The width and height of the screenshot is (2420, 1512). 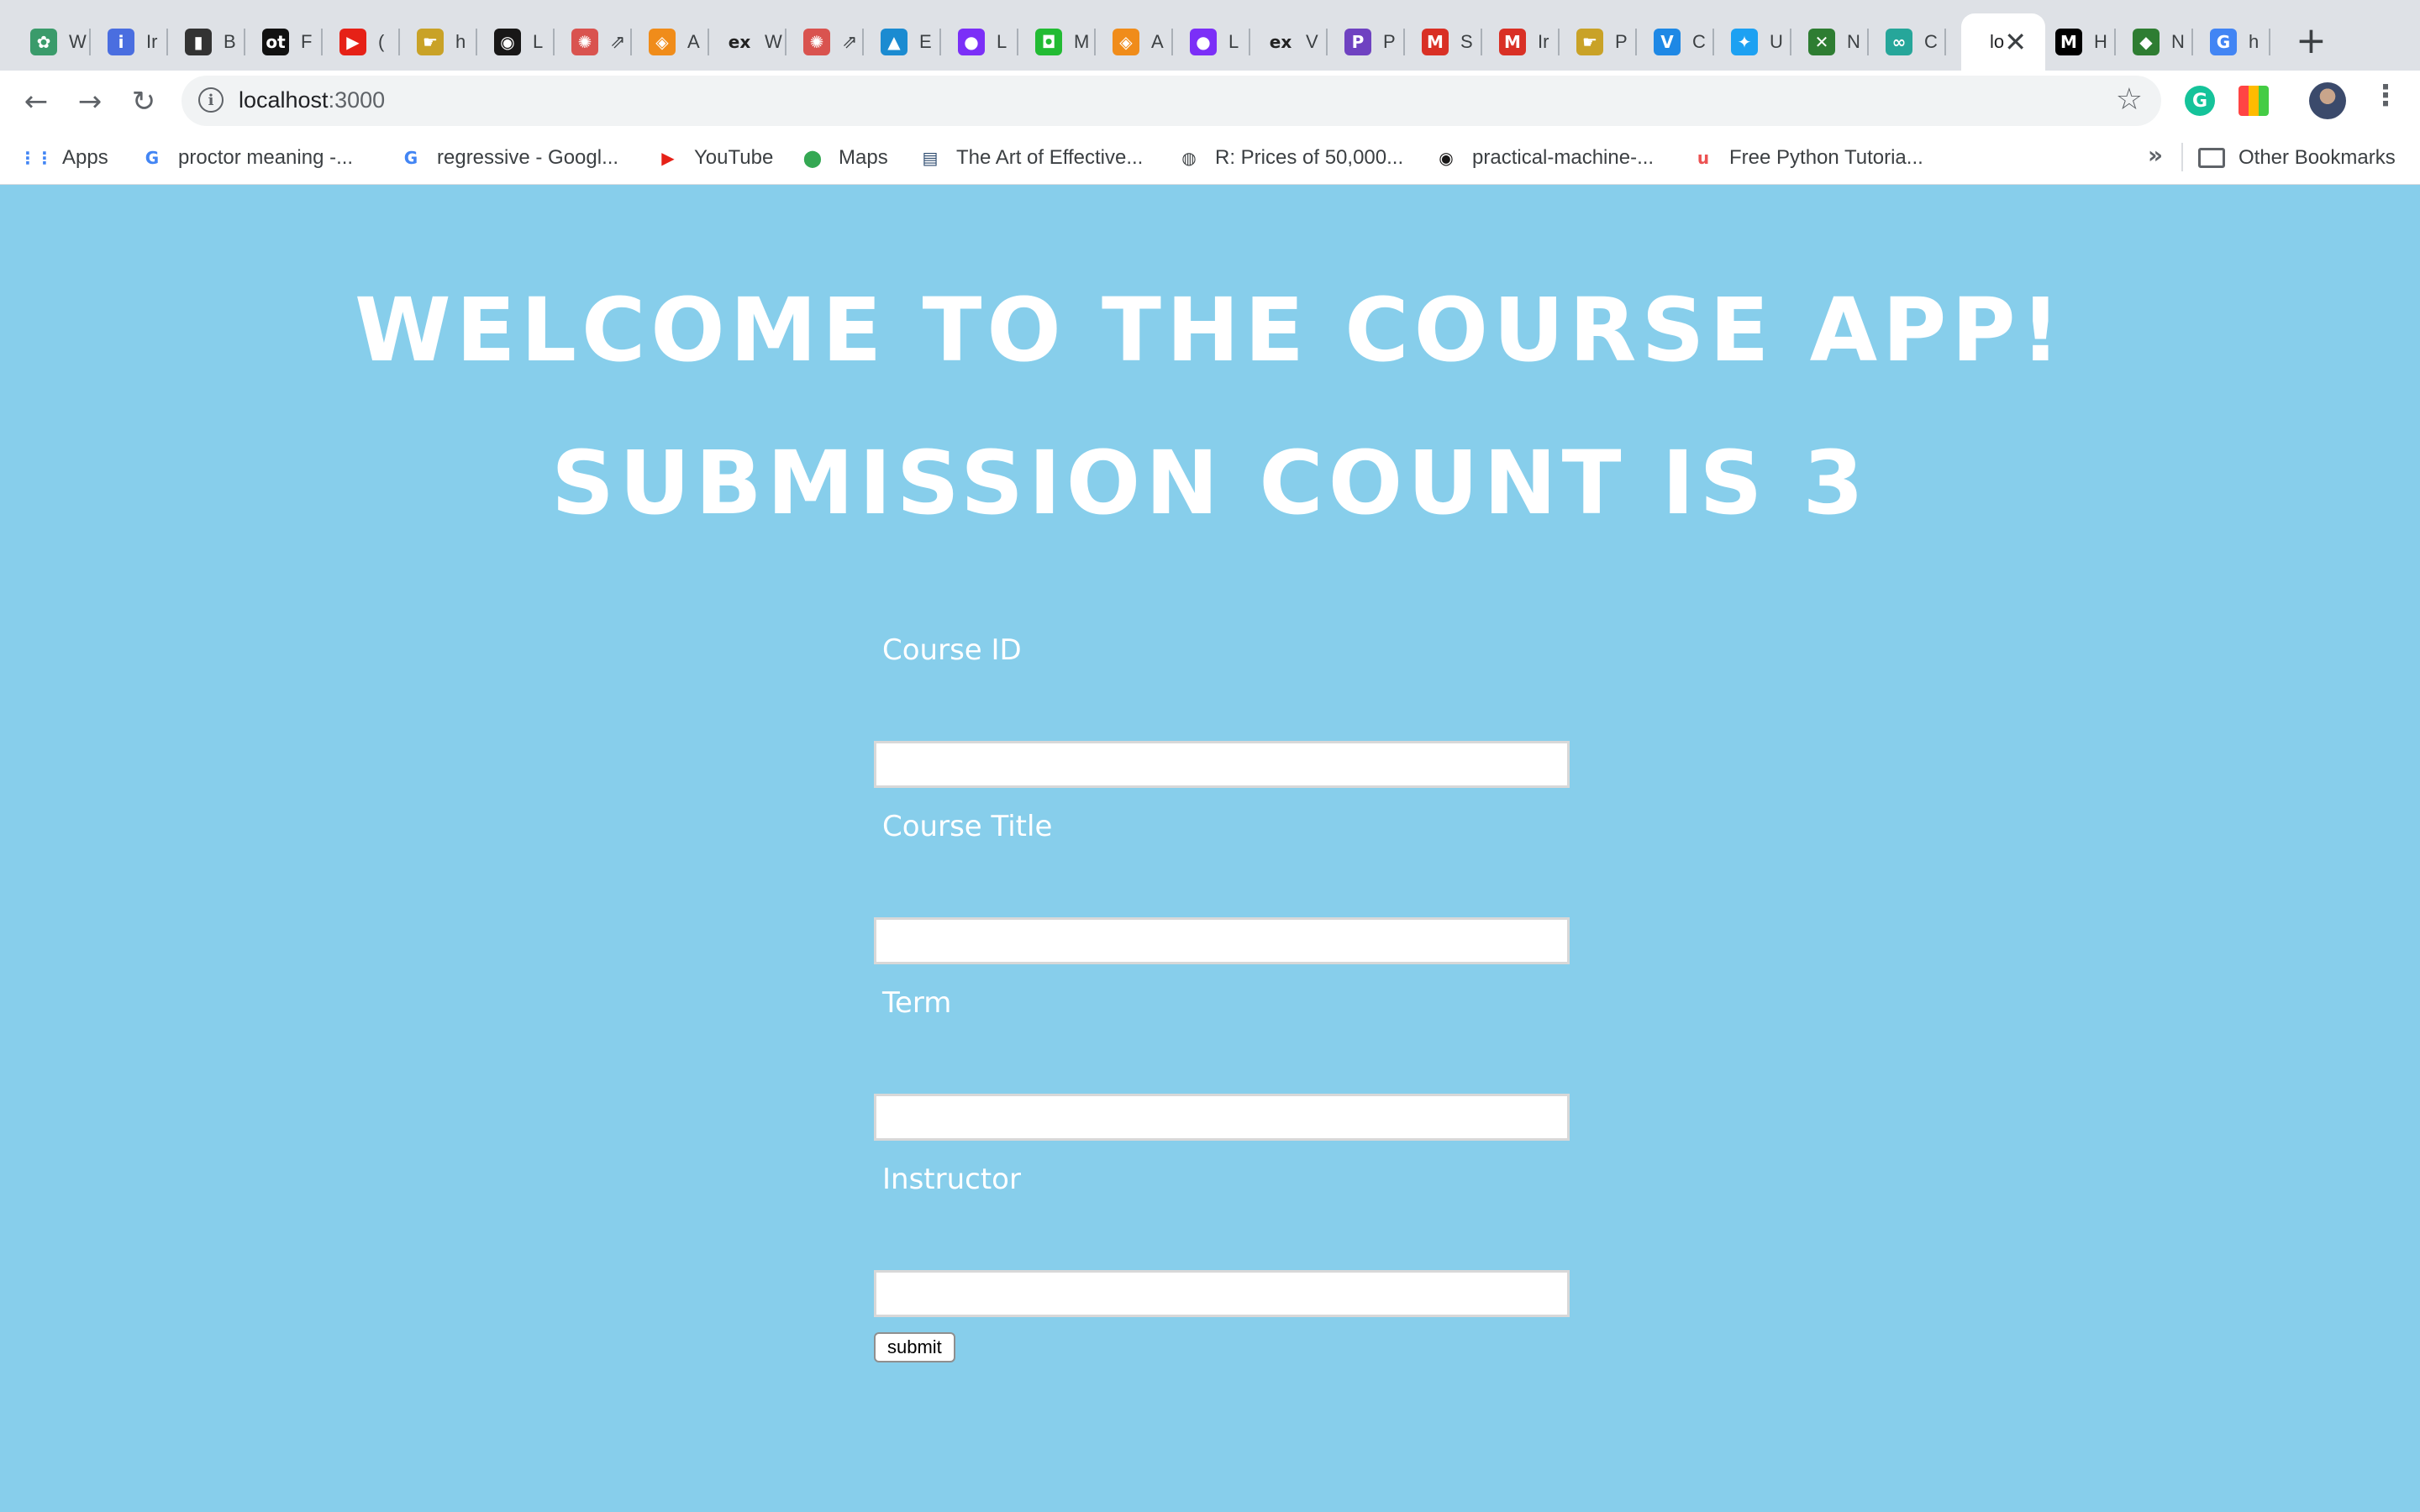 I want to click on bookmark-item: ⋮⋮ Apps, so click(x=64, y=158).